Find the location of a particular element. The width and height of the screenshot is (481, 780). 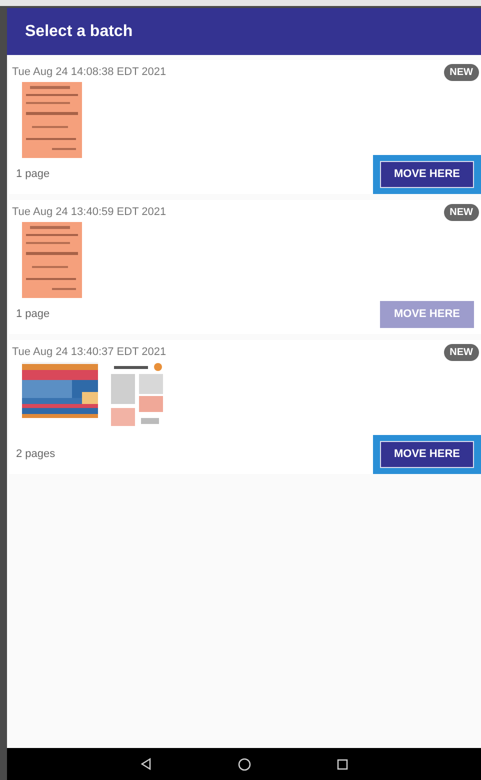

batch-date: Tue Aug 24 14:08:38 EDT 2021 is located at coordinates (89, 72).